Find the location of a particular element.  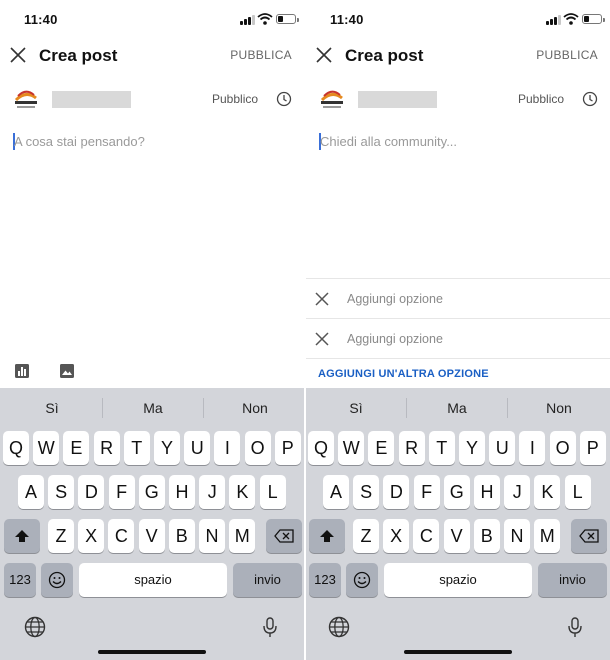

post-header: Crea post PUBBLICA is located at coordinates (458, 56).